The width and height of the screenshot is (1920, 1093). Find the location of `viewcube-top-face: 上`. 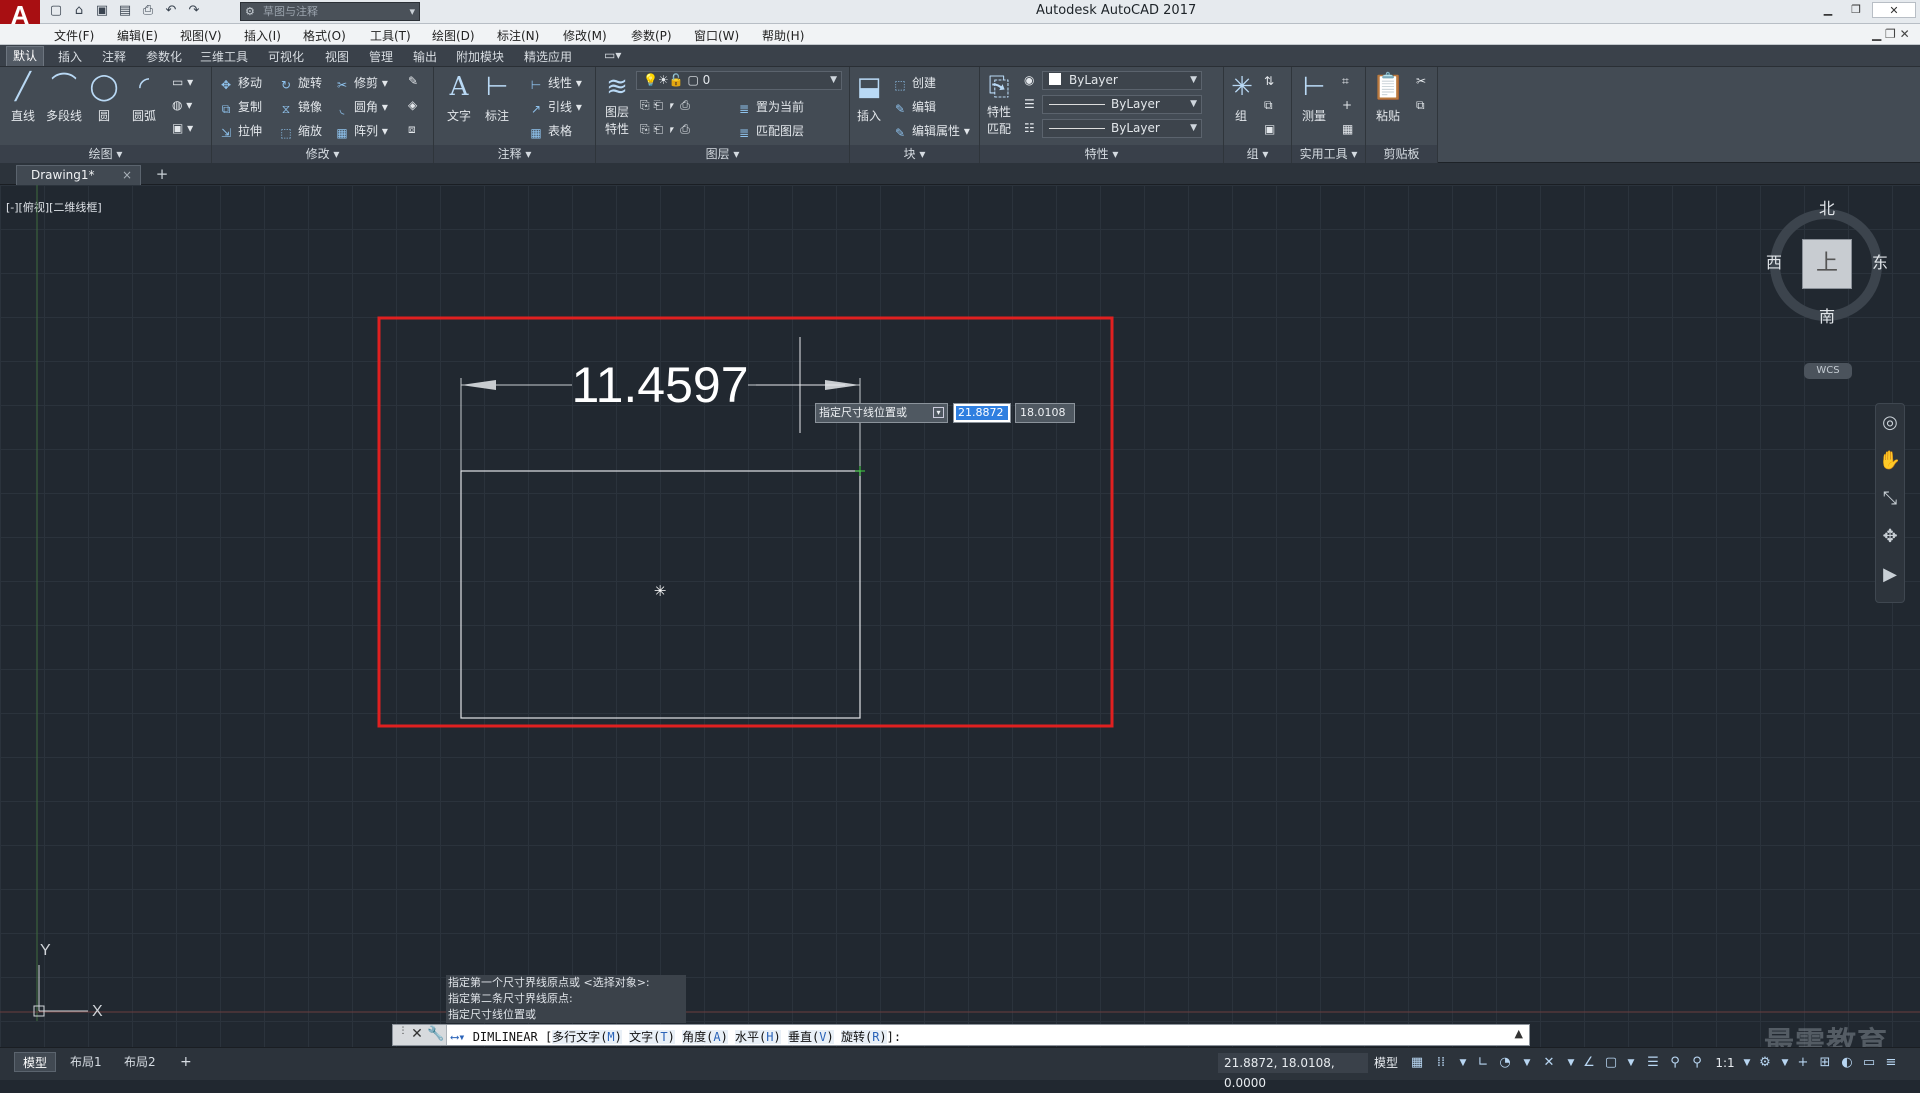

viewcube-top-face: 上 is located at coordinates (1827, 264).